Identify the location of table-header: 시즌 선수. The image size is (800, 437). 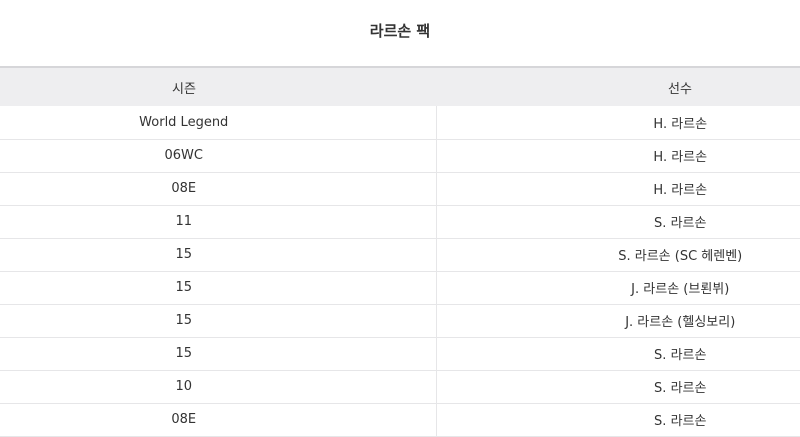
(400, 86).